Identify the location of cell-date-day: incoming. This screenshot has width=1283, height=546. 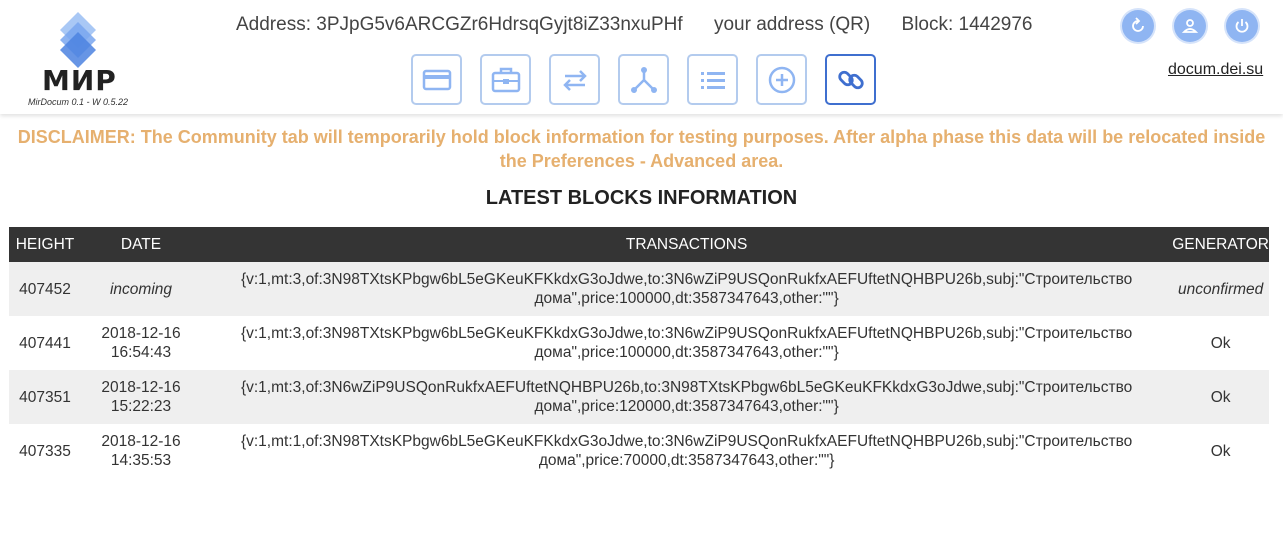
(141, 289).